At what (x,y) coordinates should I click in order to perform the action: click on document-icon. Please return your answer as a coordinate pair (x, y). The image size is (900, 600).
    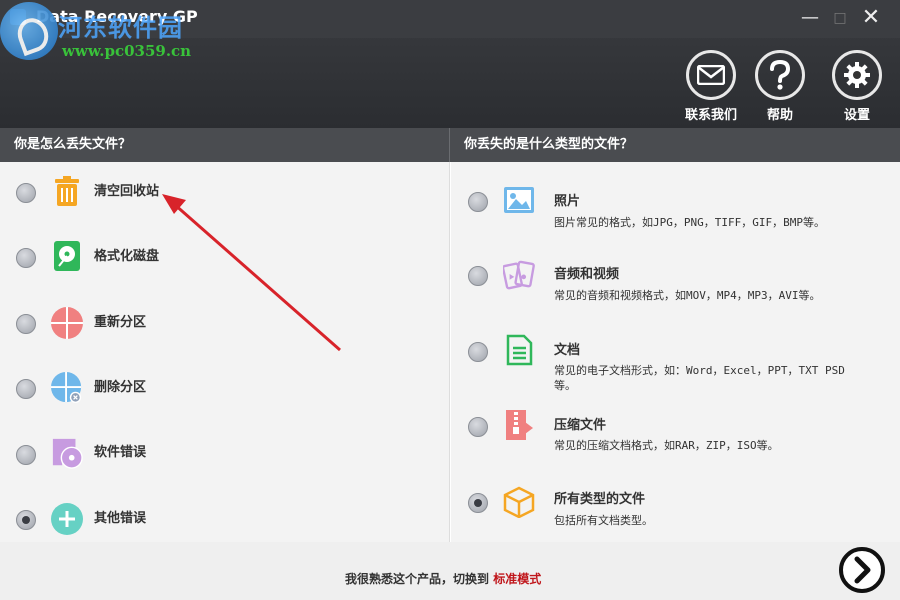
    Looking at the image, I should click on (519, 350).